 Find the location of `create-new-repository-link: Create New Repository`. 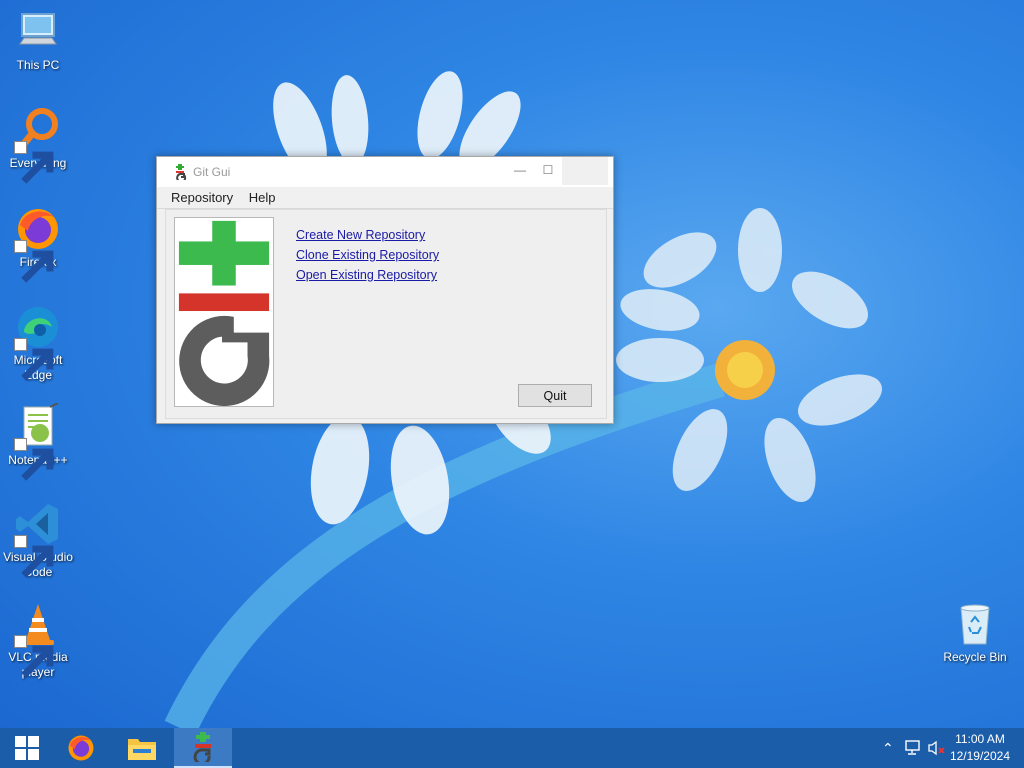

create-new-repository-link: Create New Repository is located at coordinates (367, 235).